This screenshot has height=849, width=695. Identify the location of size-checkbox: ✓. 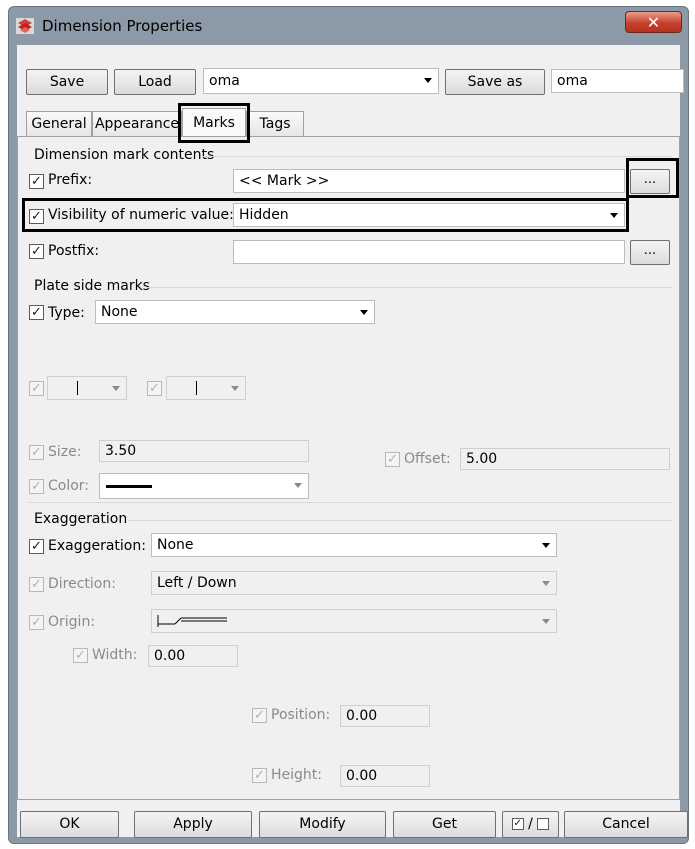
(36, 452).